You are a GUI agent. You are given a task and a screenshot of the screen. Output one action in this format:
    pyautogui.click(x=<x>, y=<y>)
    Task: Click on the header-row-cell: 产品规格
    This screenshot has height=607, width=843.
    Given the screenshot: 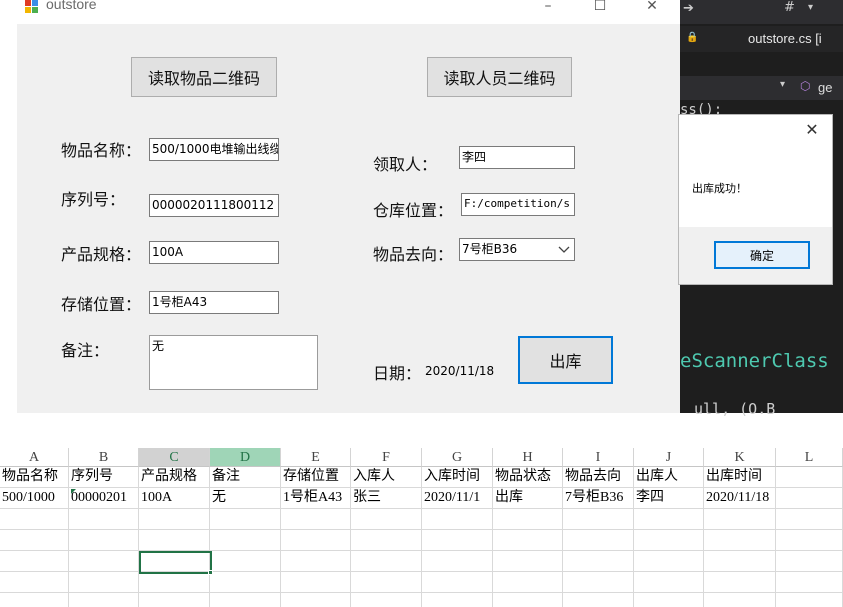 What is the action you would take?
    pyautogui.click(x=174, y=477)
    